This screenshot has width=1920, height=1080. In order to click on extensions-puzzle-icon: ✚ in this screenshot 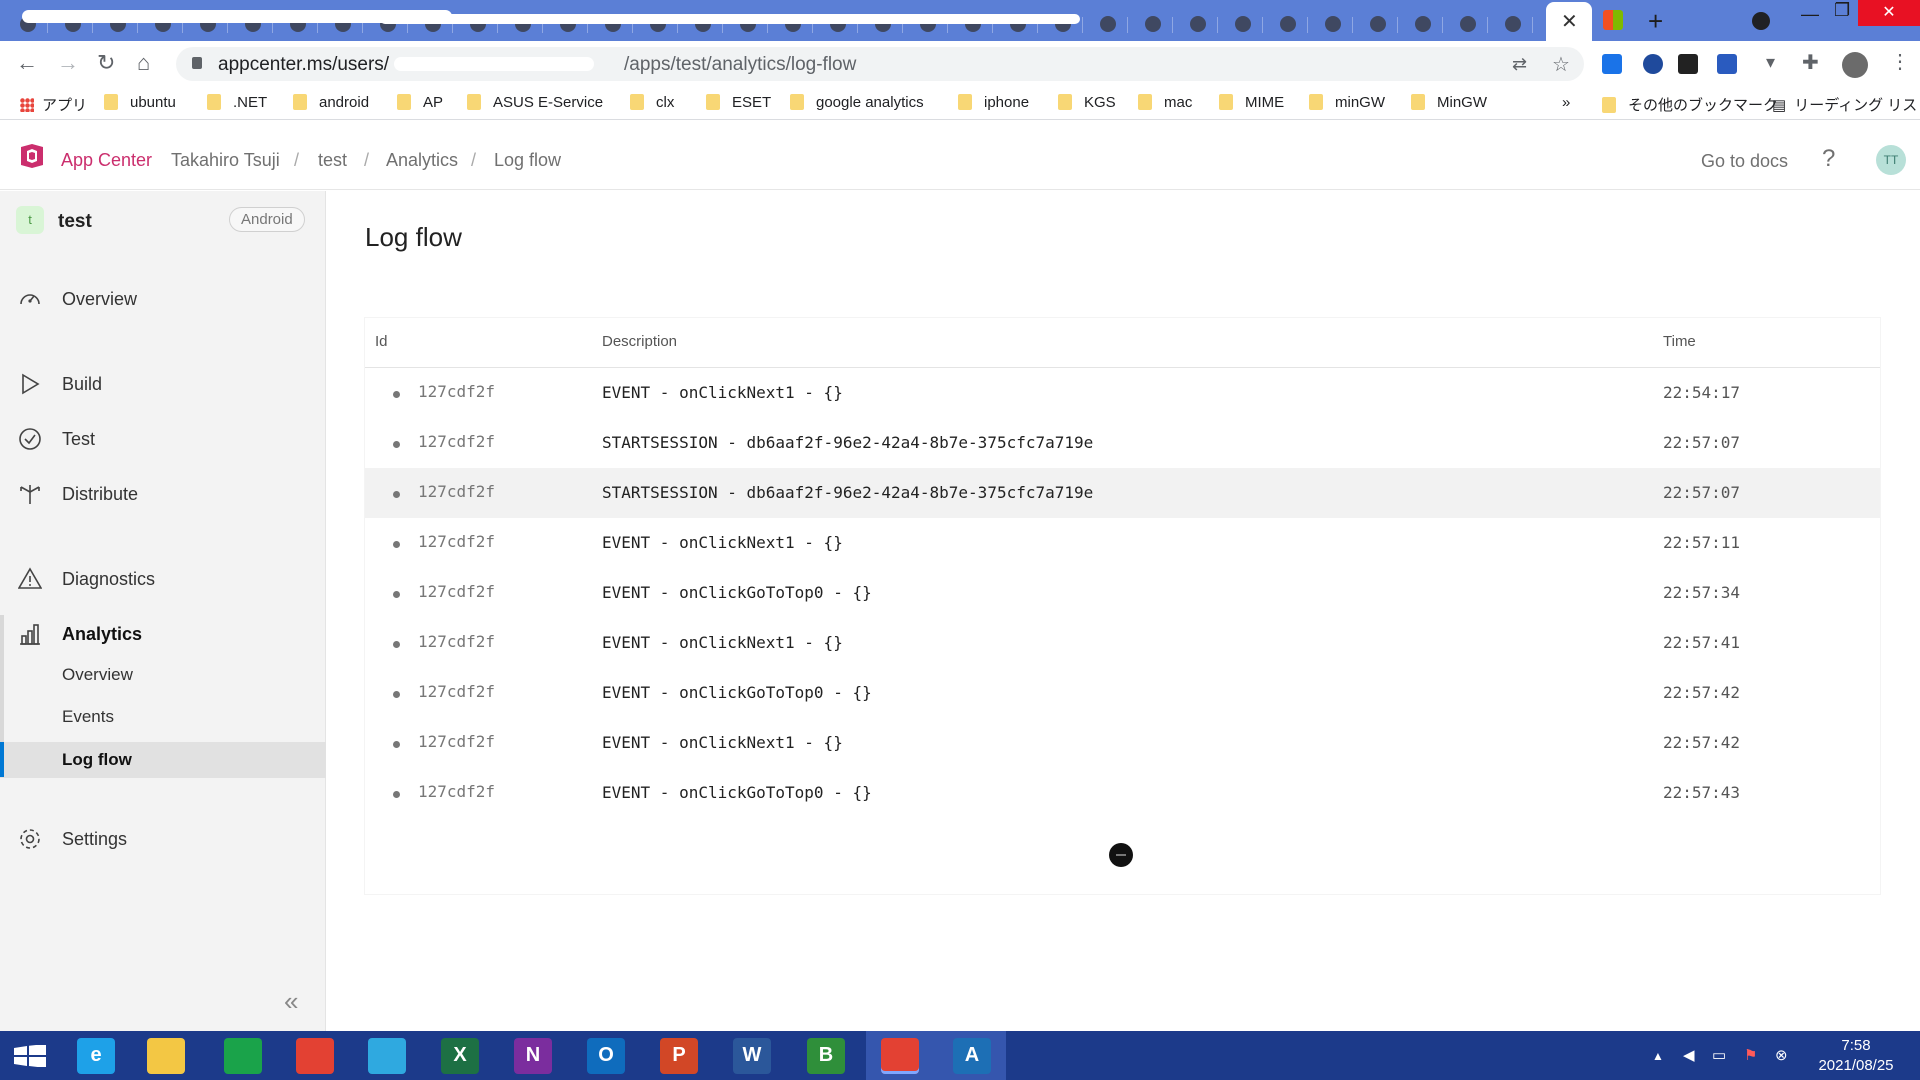, I will do `click(1810, 62)`.